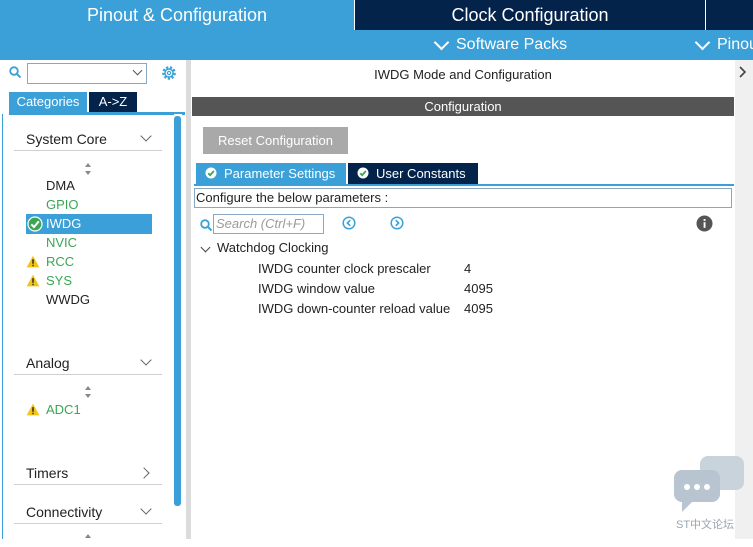 The height and width of the screenshot is (547, 753). What do you see at coordinates (280, 173) in the screenshot?
I see `tab-label: Parameter Settings` at bounding box center [280, 173].